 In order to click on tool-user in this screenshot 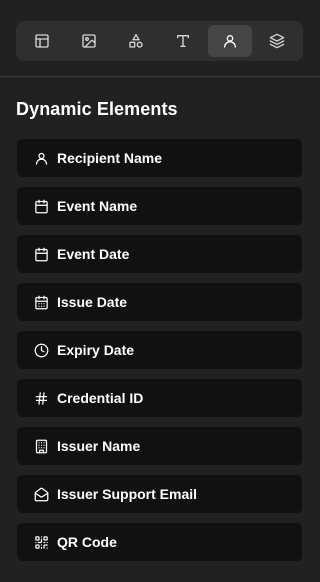, I will do `click(230, 41)`.